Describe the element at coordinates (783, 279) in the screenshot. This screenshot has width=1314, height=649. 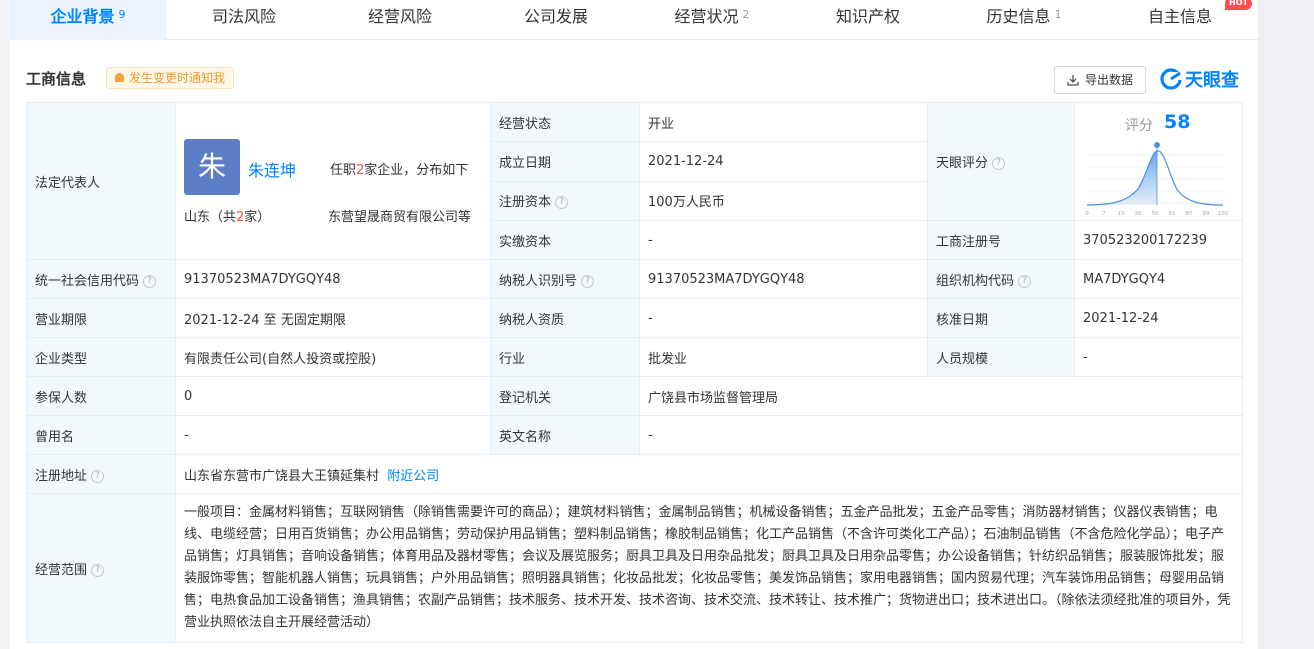
I see `taxpayer-id-value: 91370523MA7DYGQY48` at that location.